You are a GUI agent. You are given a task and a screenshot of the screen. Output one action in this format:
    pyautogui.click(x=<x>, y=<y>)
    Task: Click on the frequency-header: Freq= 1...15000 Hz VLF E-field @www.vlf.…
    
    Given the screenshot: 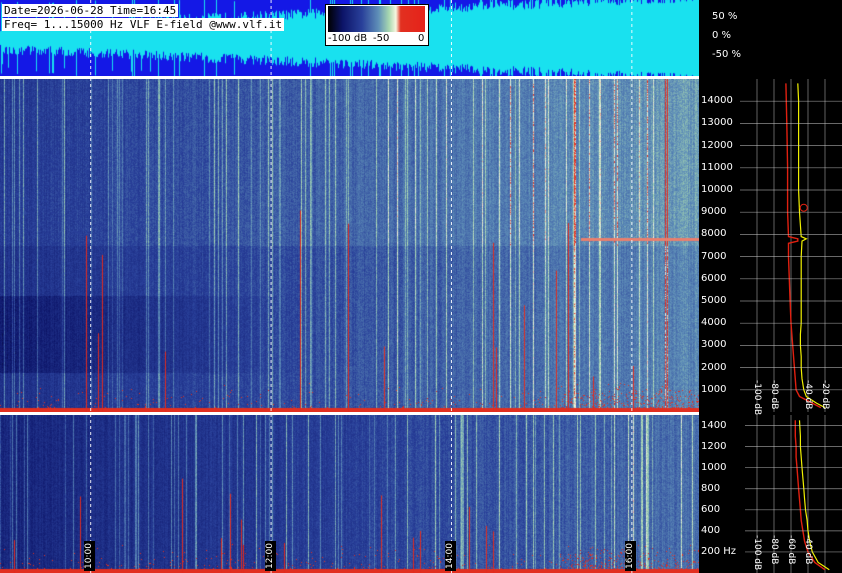 What is the action you would take?
    pyautogui.click(x=143, y=24)
    